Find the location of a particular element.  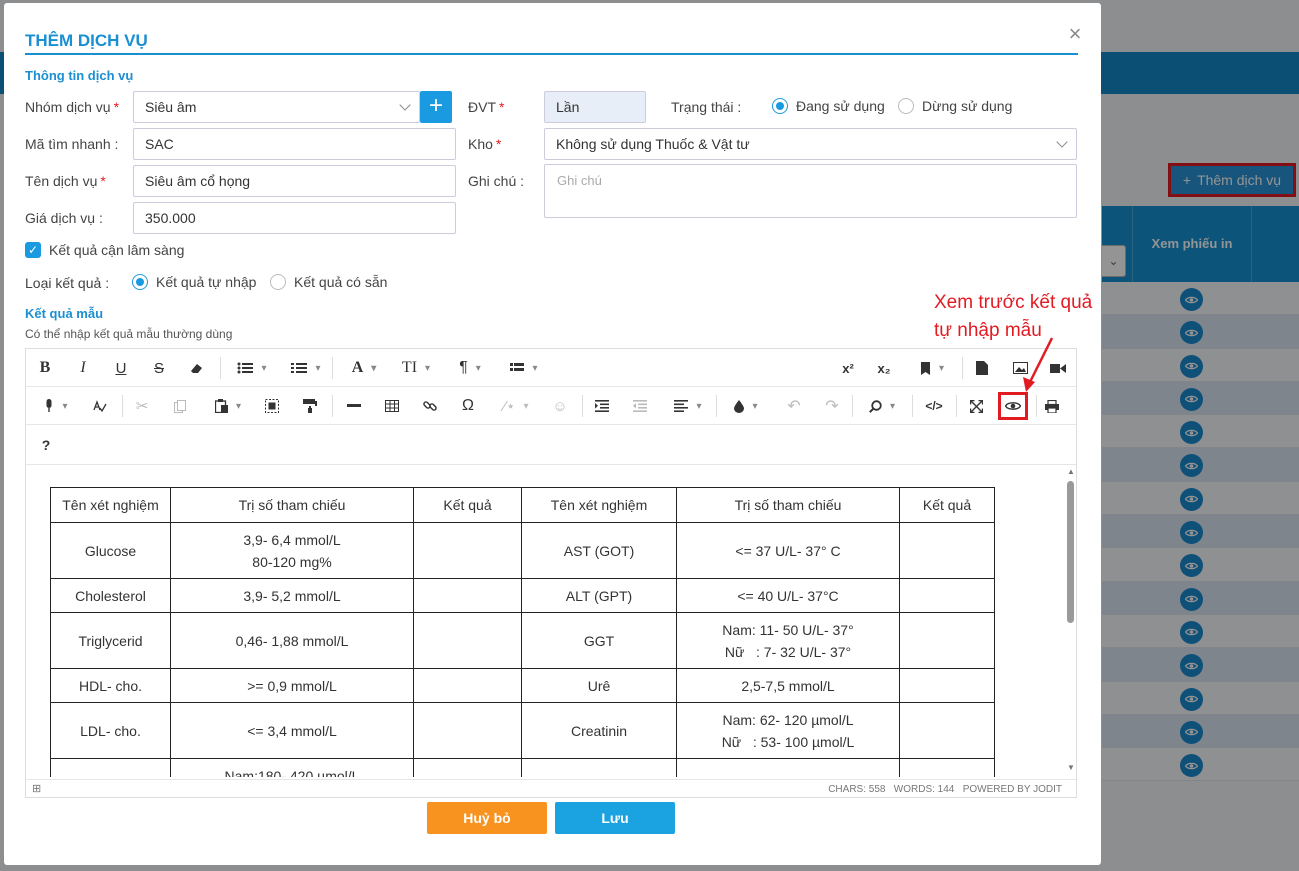

save-button: Lưu is located at coordinates (615, 818).